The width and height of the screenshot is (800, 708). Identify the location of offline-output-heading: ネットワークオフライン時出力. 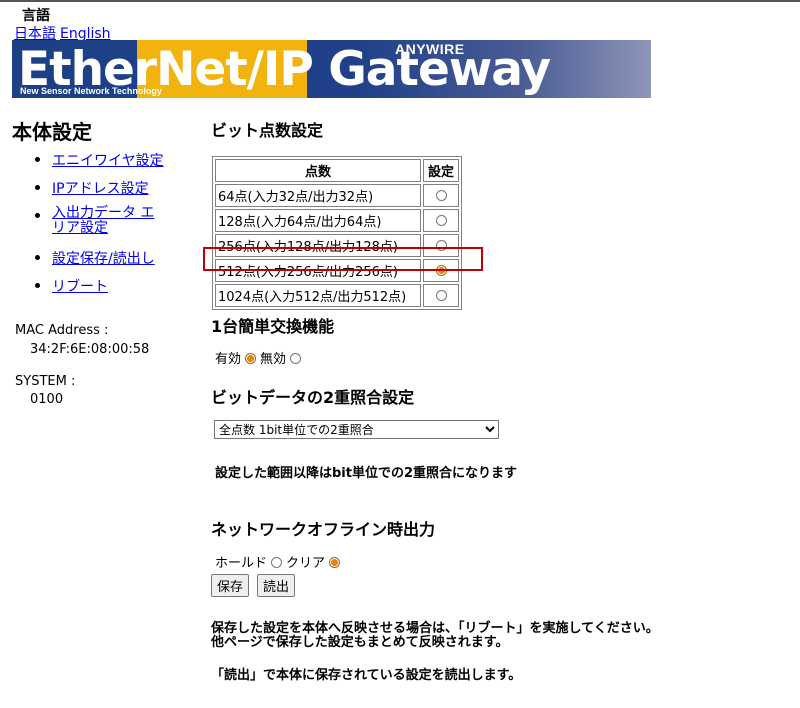
(323, 529).